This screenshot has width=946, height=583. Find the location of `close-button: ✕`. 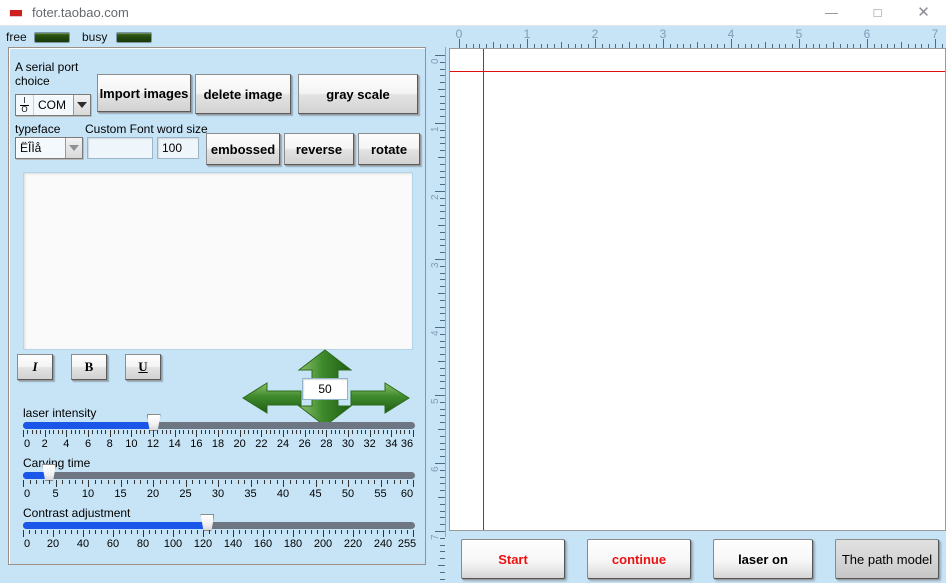

close-button: ✕ is located at coordinates (923, 13).